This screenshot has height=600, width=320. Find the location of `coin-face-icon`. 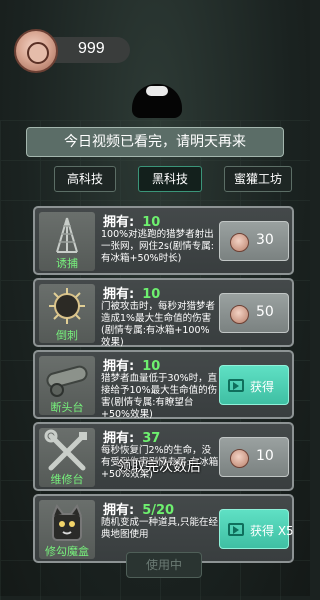

coin-face-icon is located at coordinates (36, 51).